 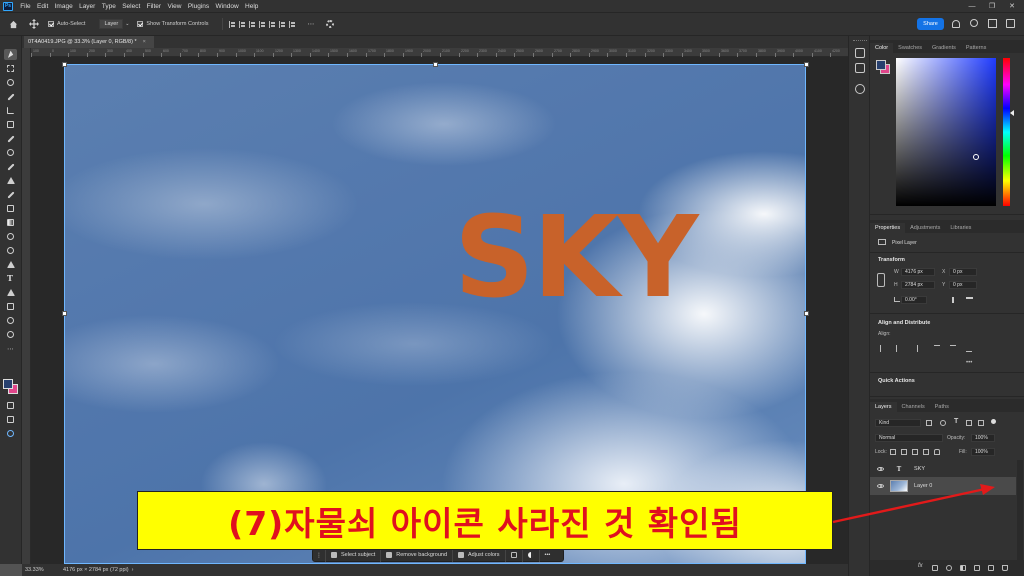 I want to click on zoom-tool, so click(x=10, y=334).